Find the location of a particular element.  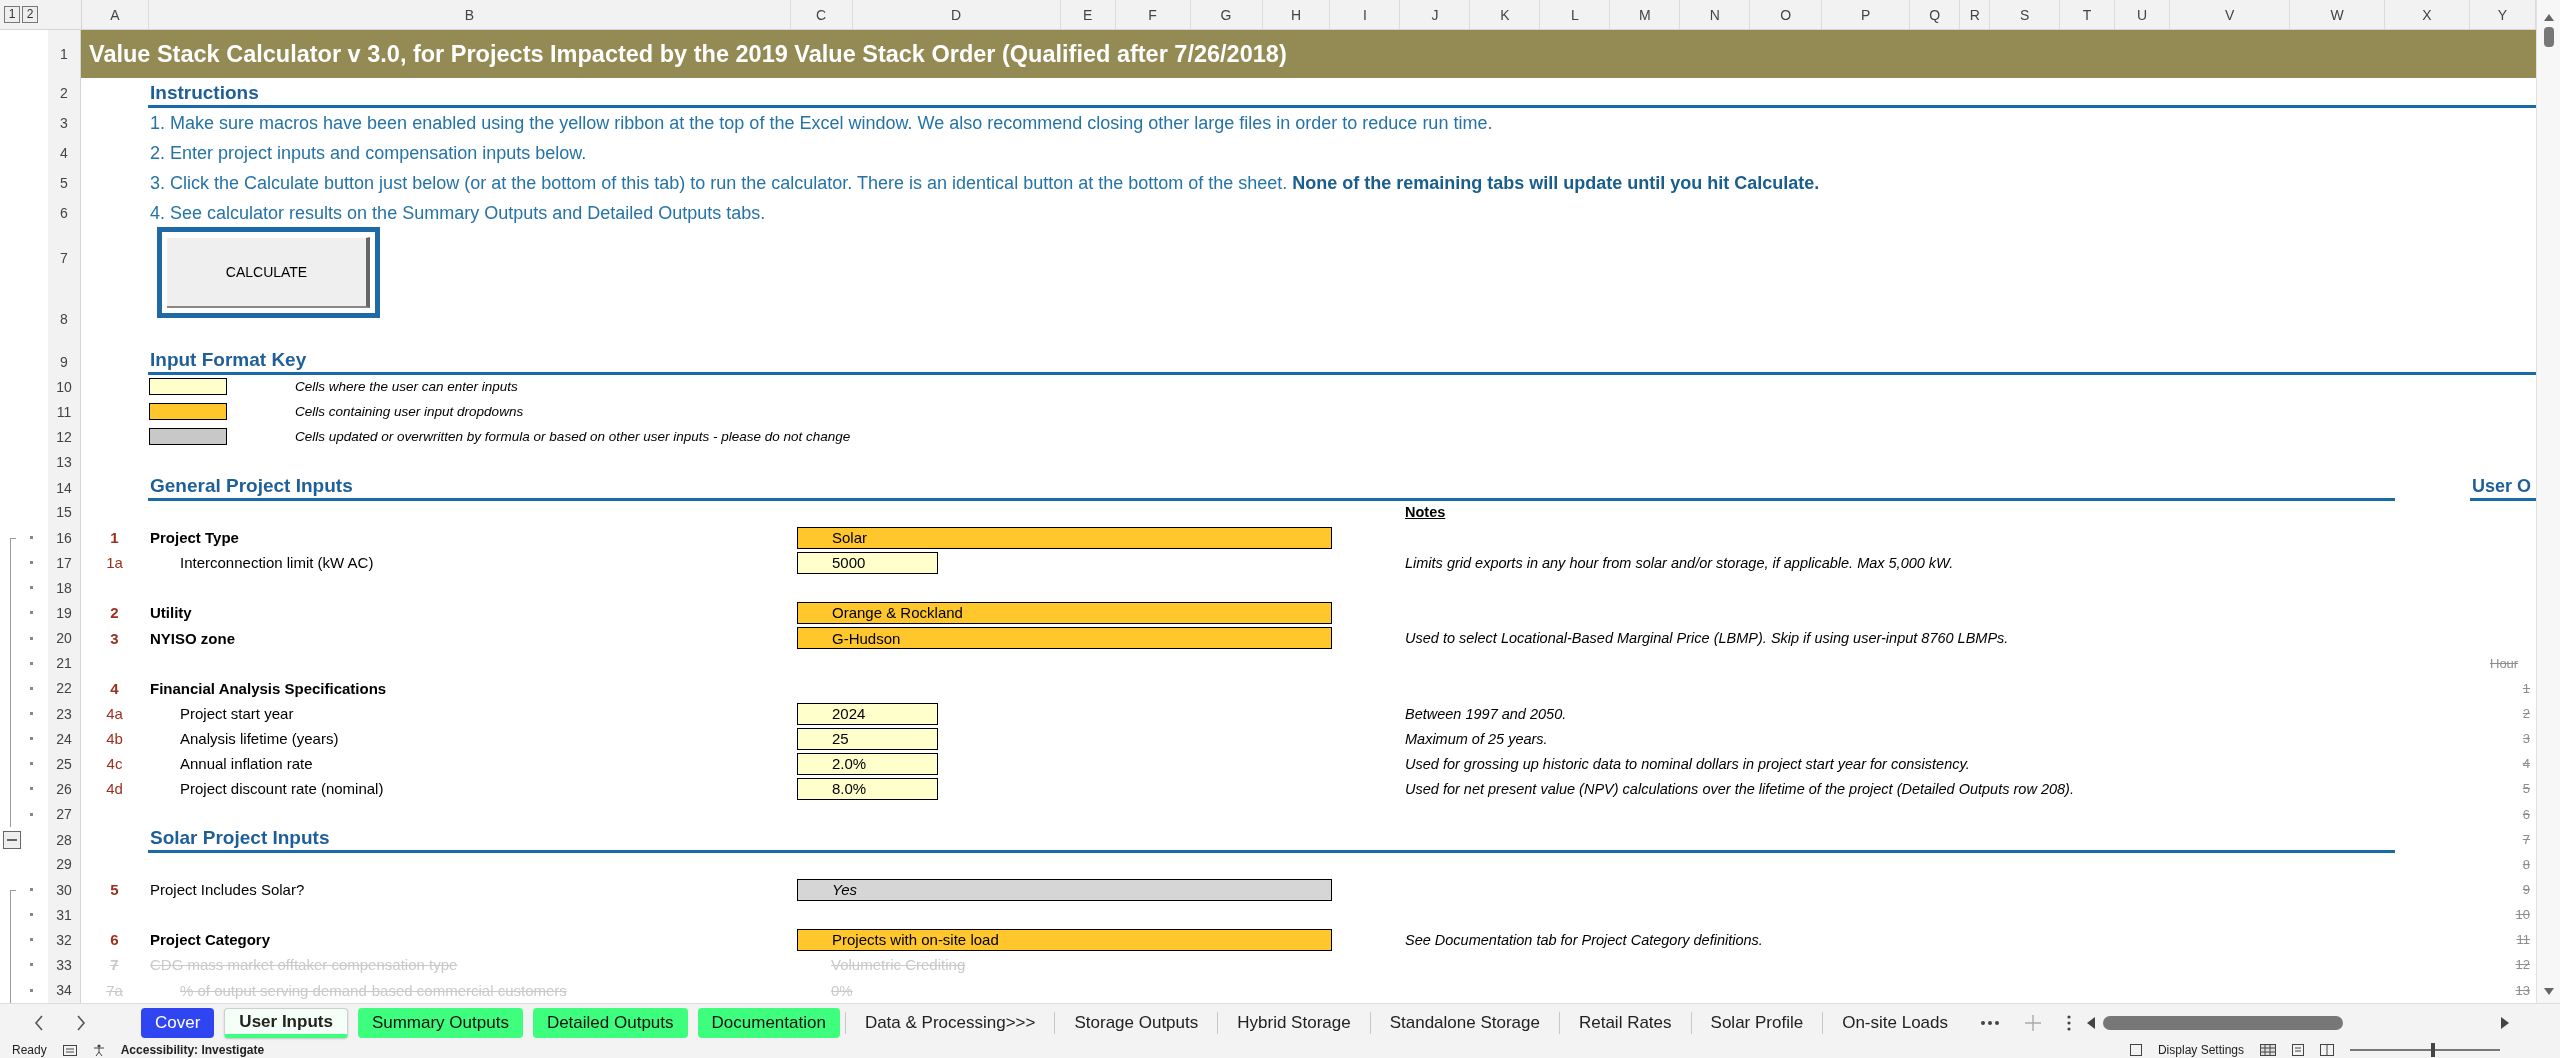

outline-level-button: 1 is located at coordinates (12, 14).